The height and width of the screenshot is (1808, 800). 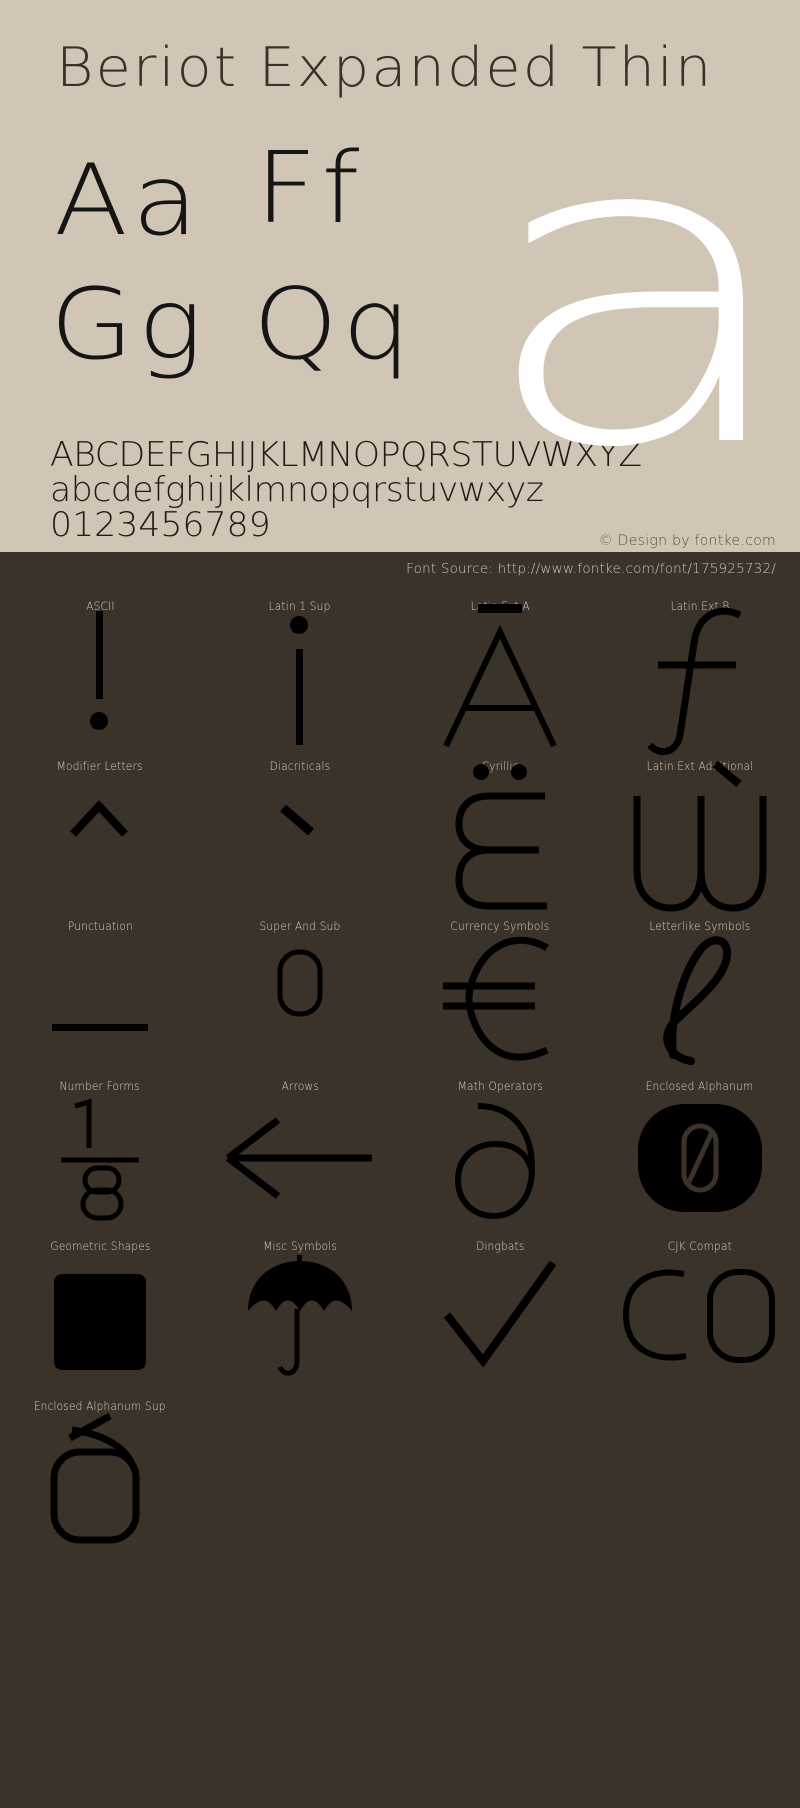 I want to click on script-small-l-glyph, so click(x=700, y=998).